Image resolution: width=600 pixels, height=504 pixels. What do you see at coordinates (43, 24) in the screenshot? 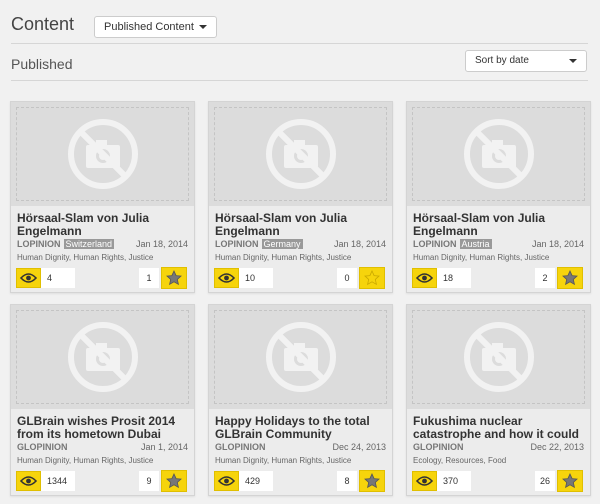
I see `page-title: Content` at bounding box center [43, 24].